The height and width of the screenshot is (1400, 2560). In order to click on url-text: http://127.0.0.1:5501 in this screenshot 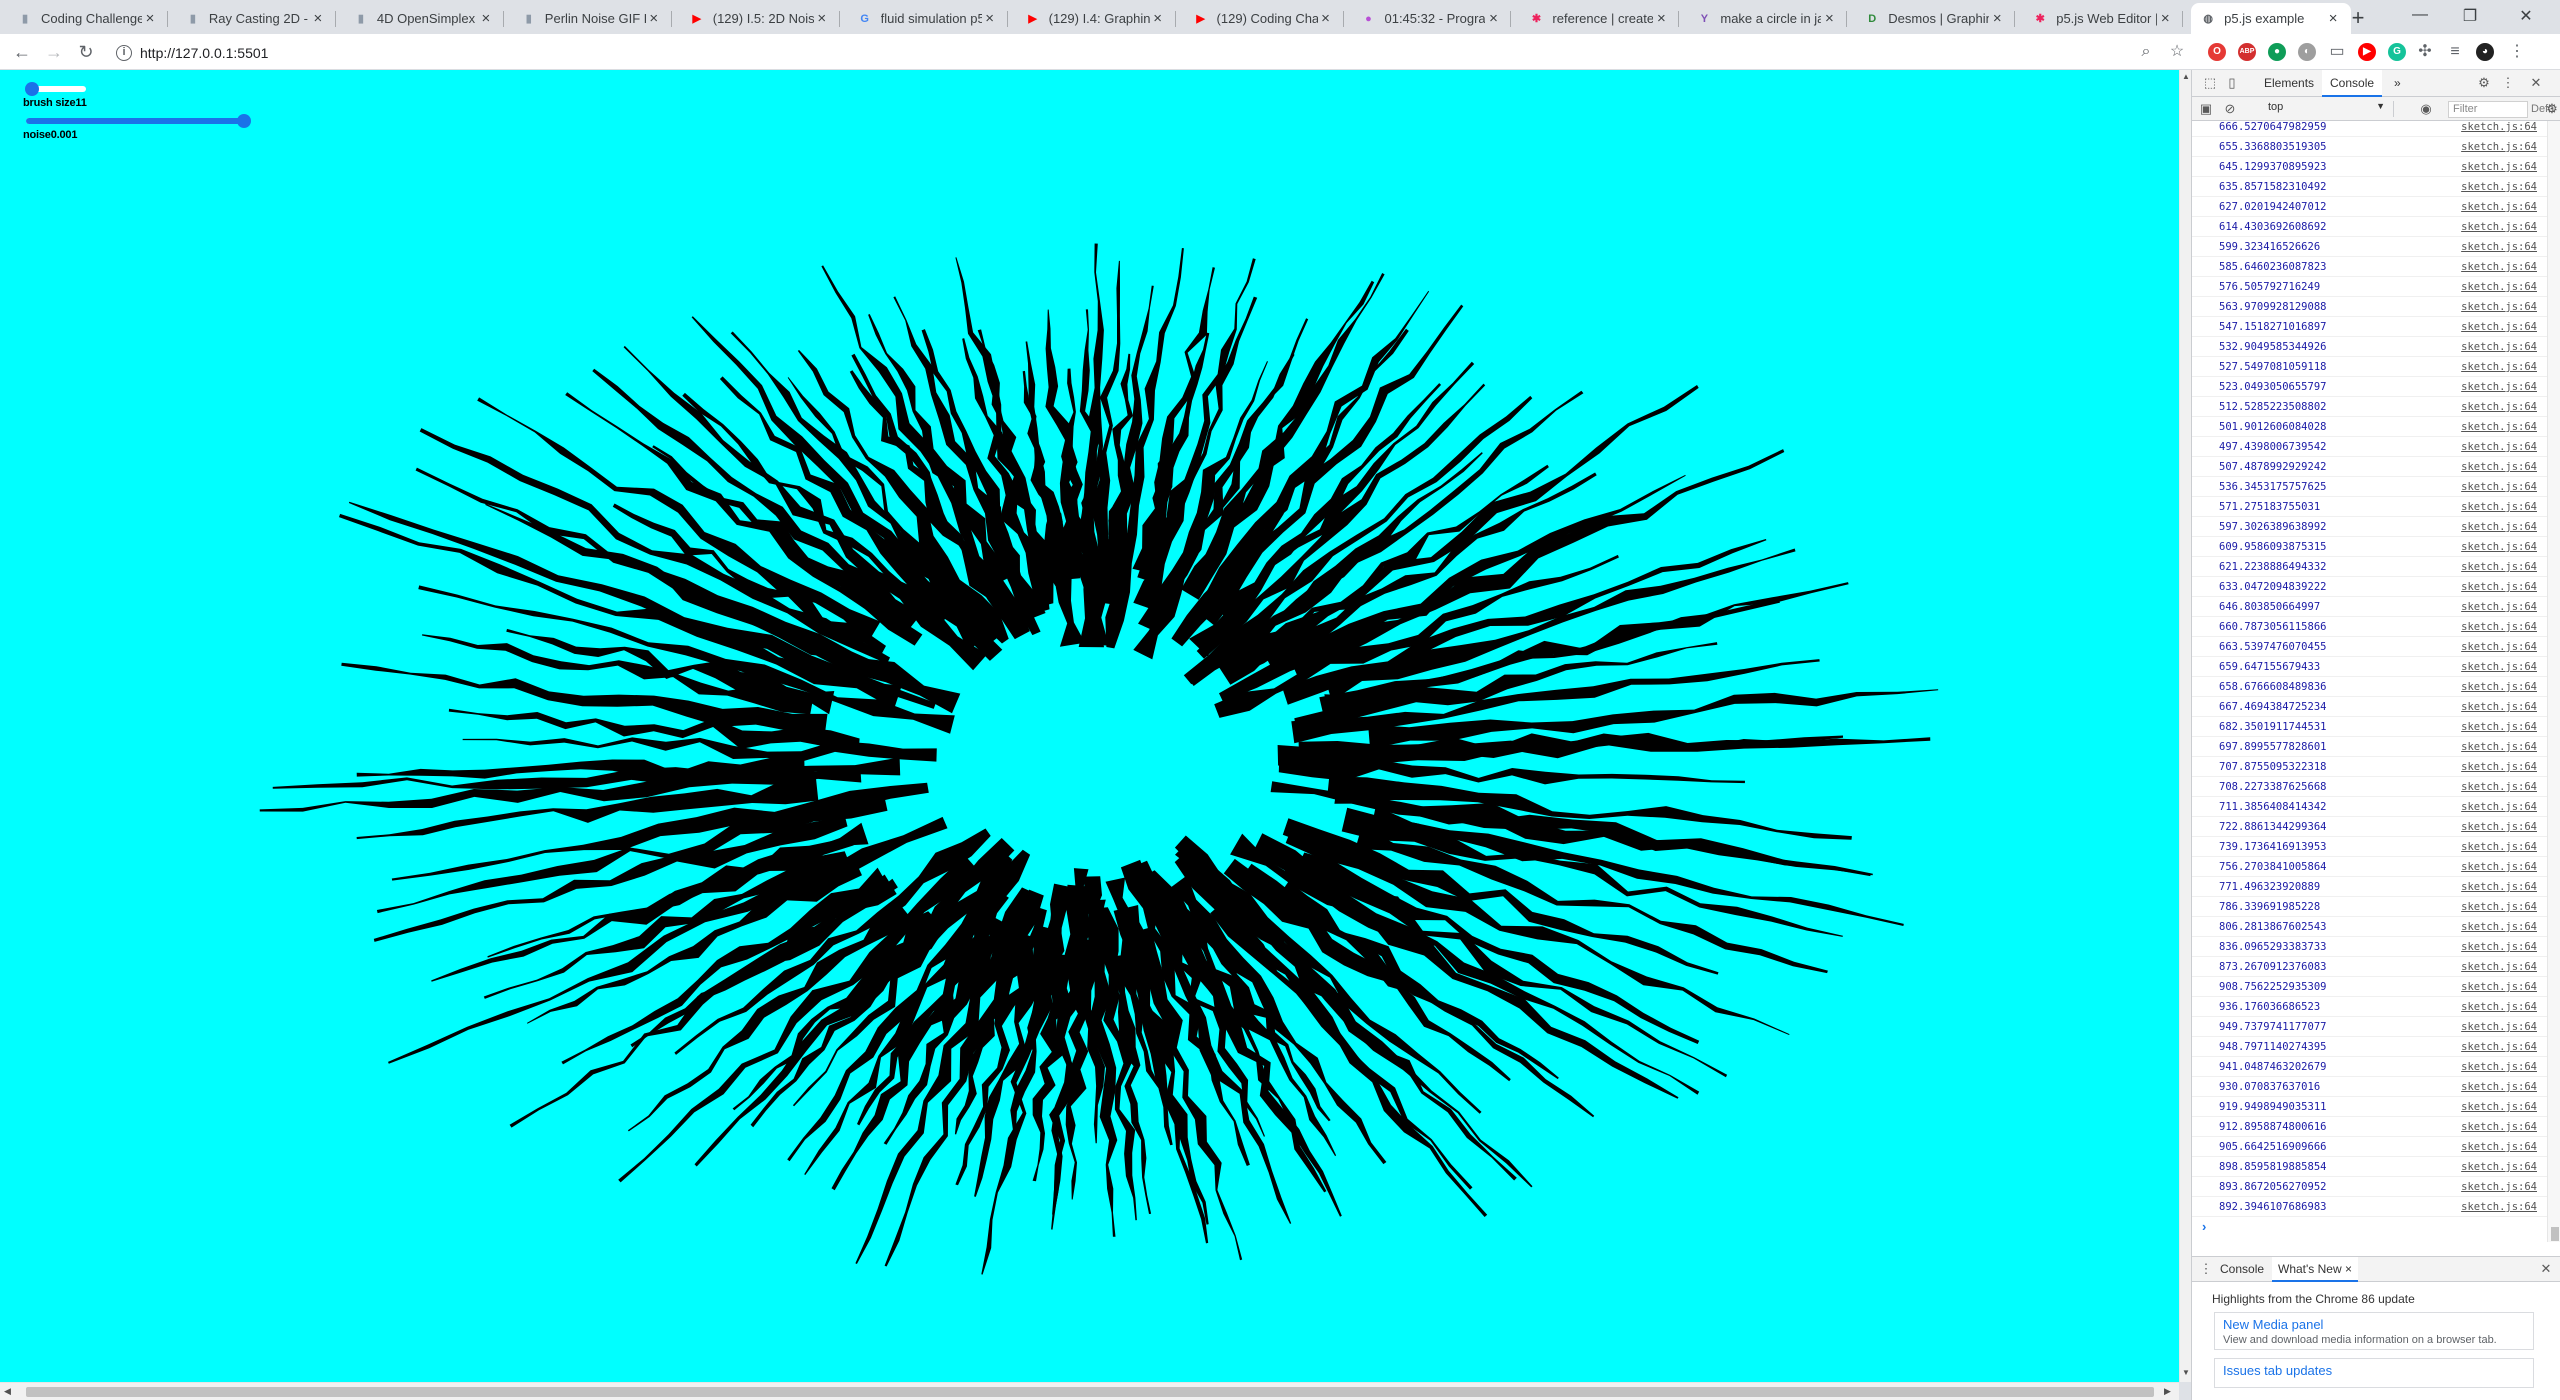, I will do `click(204, 53)`.